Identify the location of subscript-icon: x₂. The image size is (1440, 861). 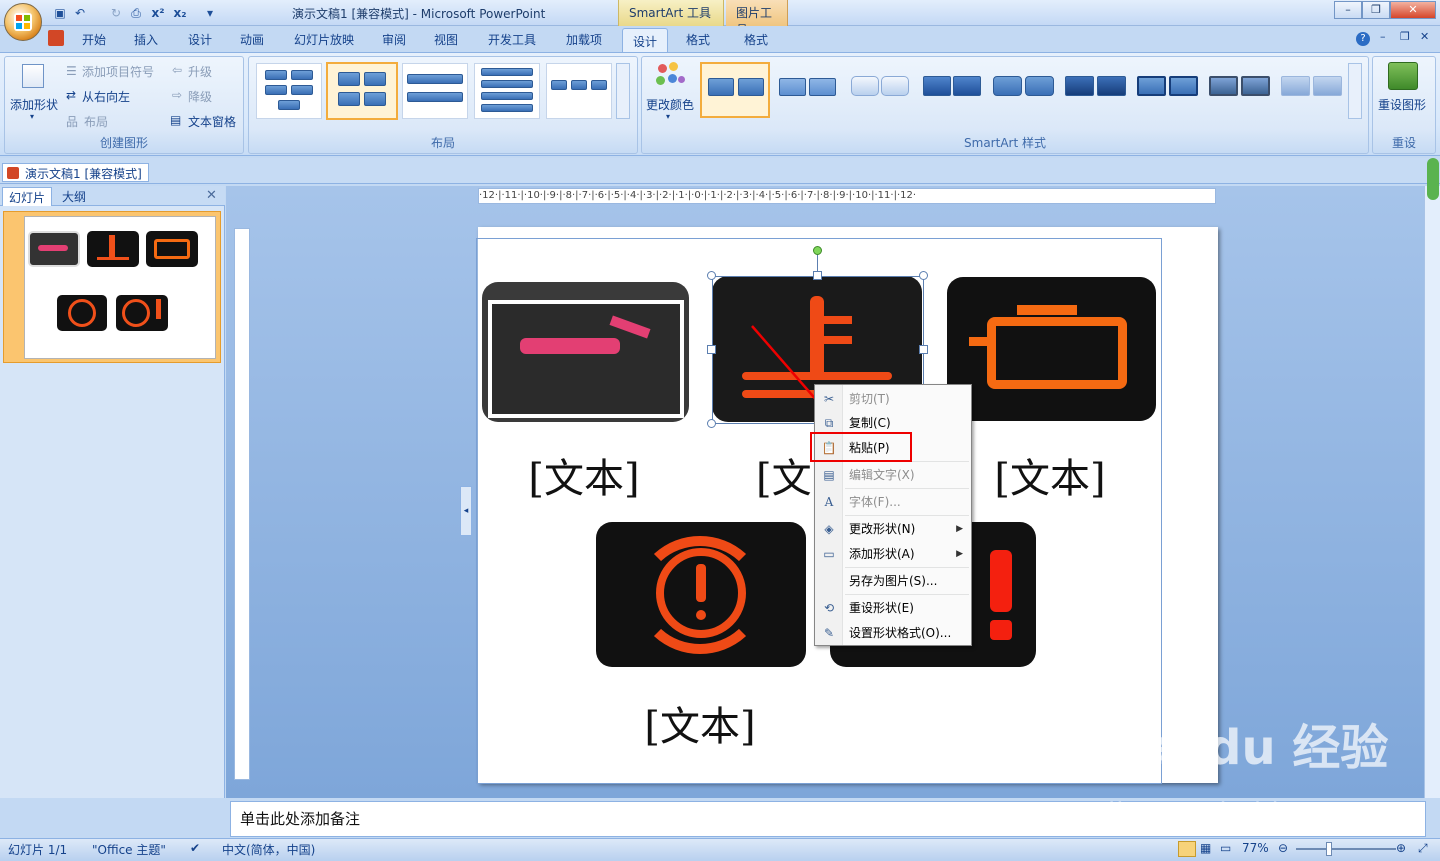
(180, 13).